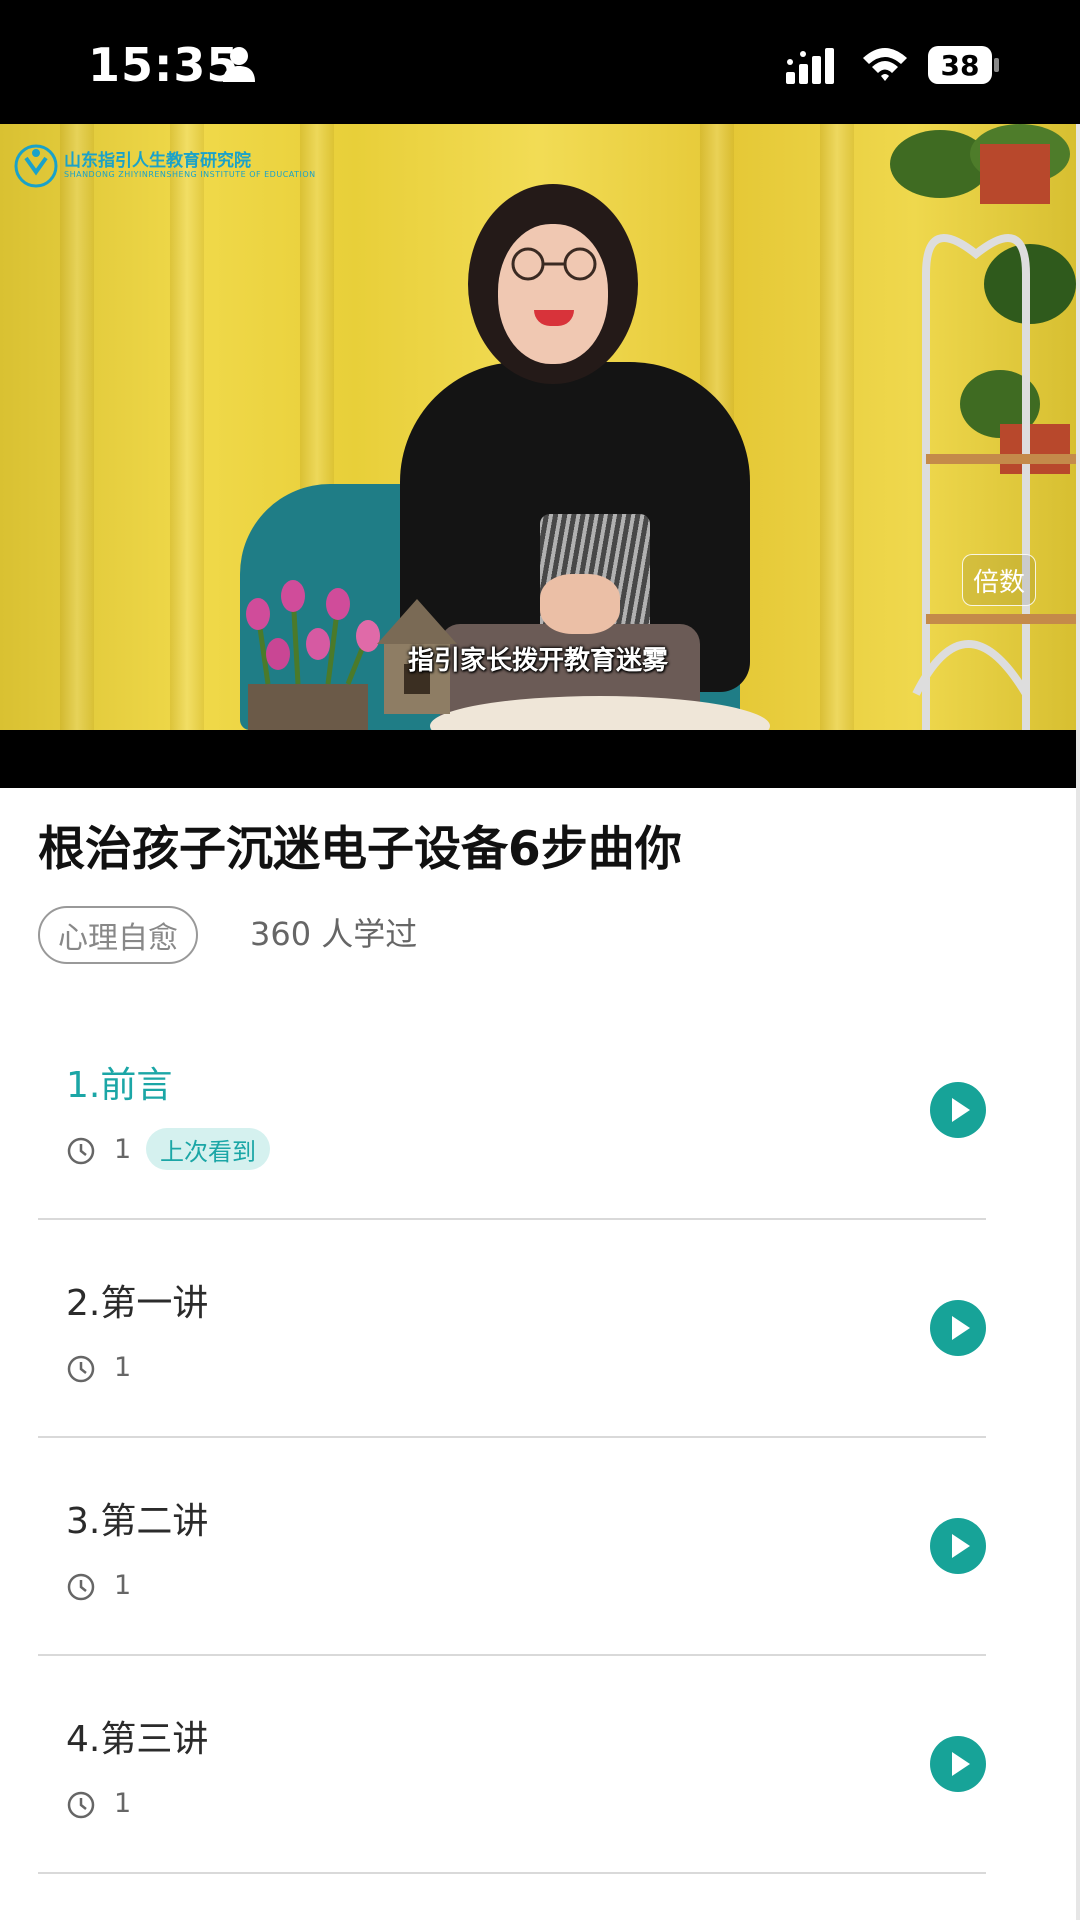  What do you see at coordinates (810, 66) in the screenshot?
I see `signal-icon` at bounding box center [810, 66].